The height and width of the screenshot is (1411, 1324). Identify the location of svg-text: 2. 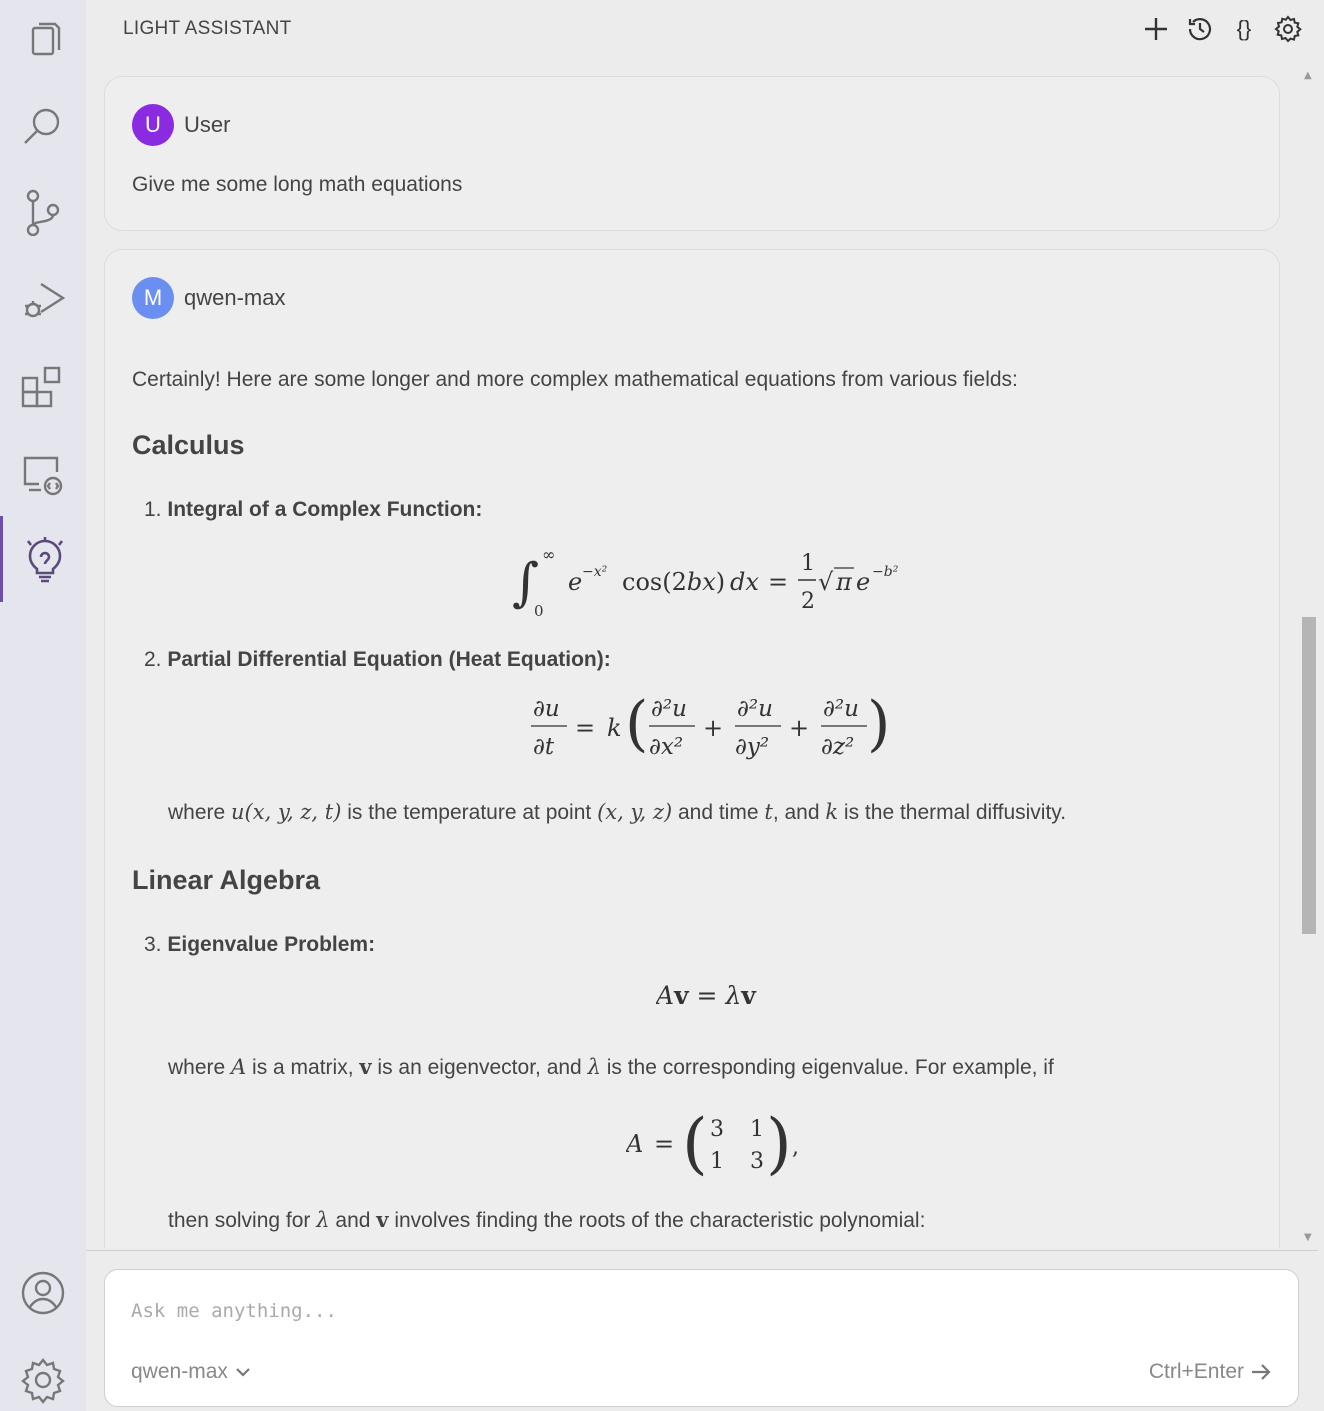
(808, 601).